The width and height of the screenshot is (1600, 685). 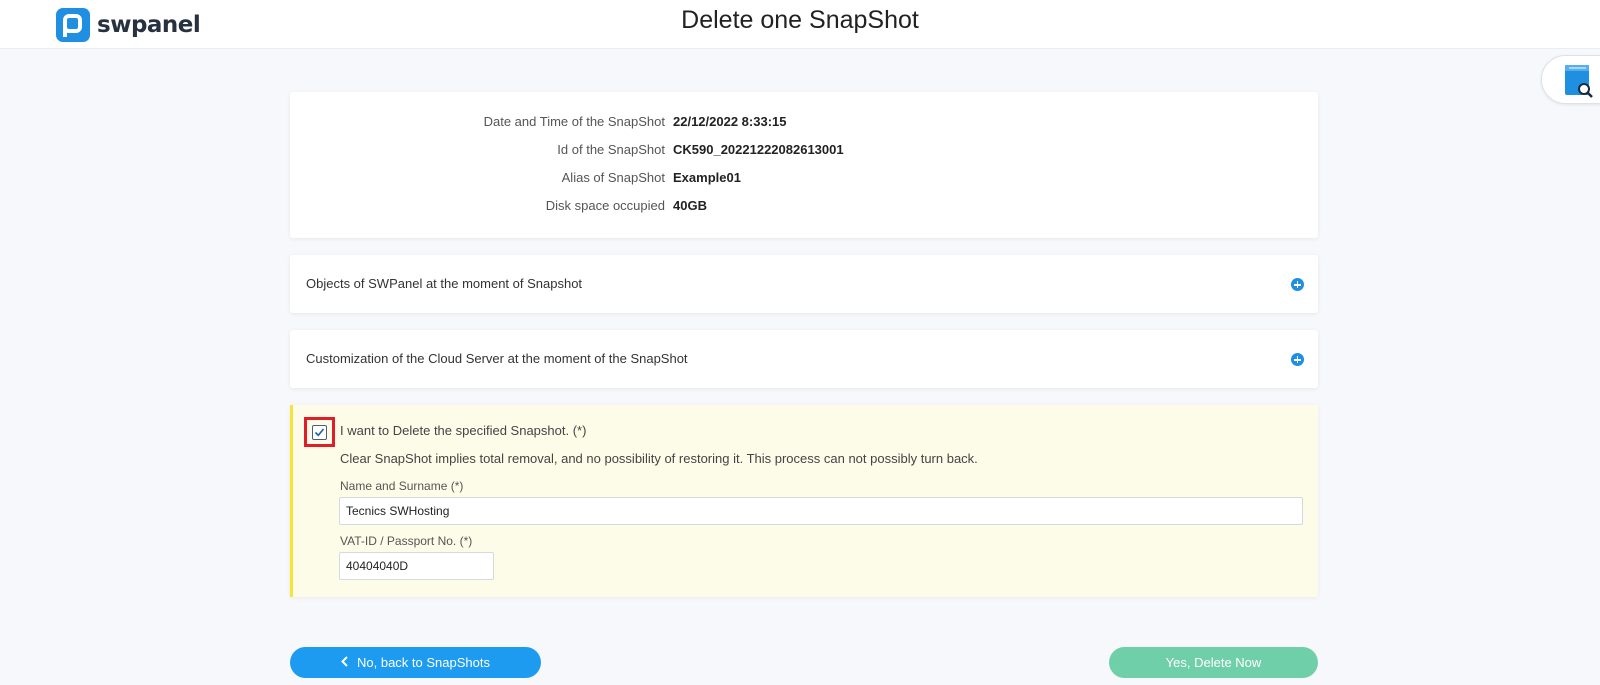 I want to click on confirm-delete-checkbox, so click(x=319, y=432).